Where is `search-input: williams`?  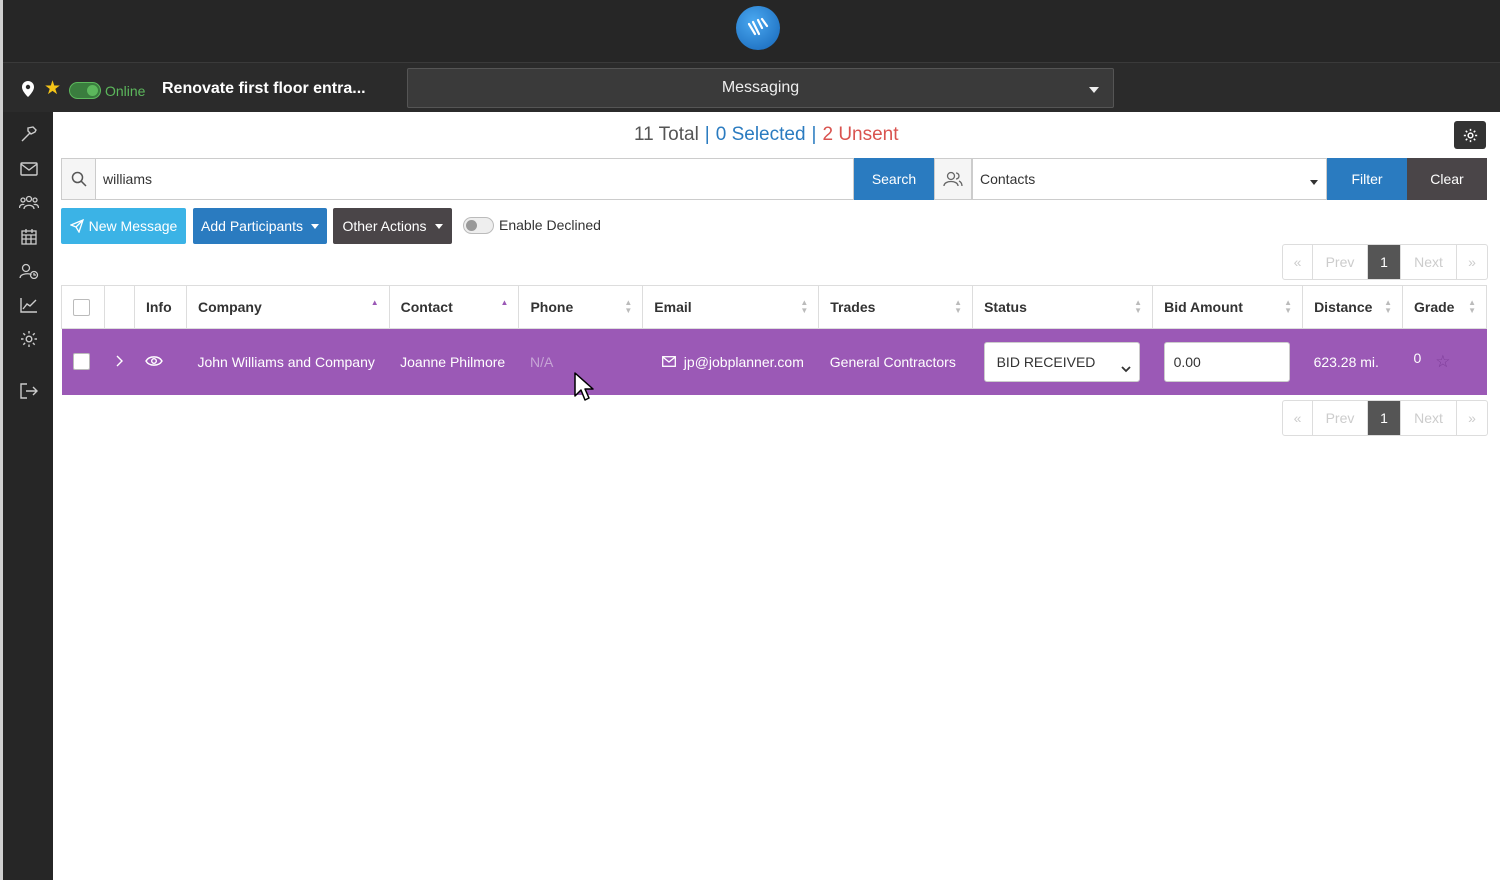
search-input: williams is located at coordinates (474, 179).